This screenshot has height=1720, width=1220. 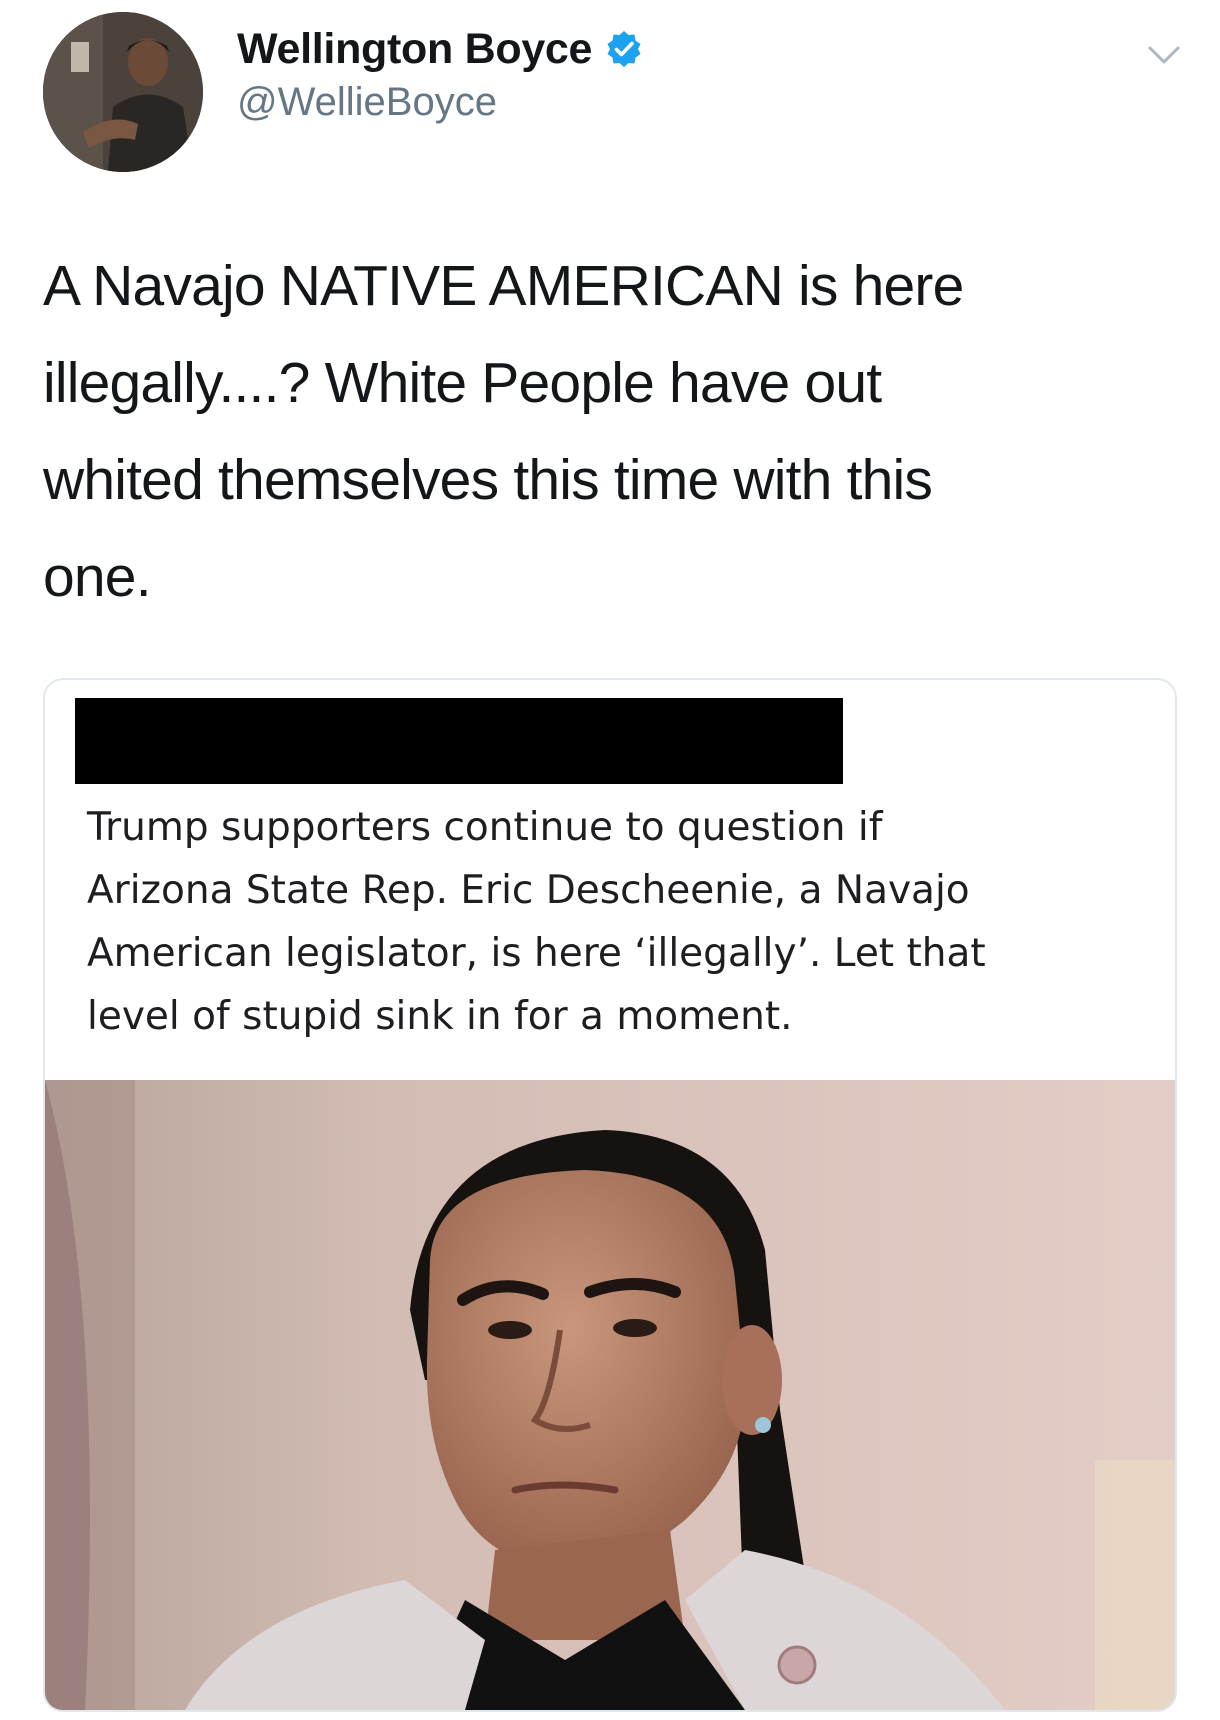 I want to click on display-name: Wellington Boyce, so click(x=414, y=49).